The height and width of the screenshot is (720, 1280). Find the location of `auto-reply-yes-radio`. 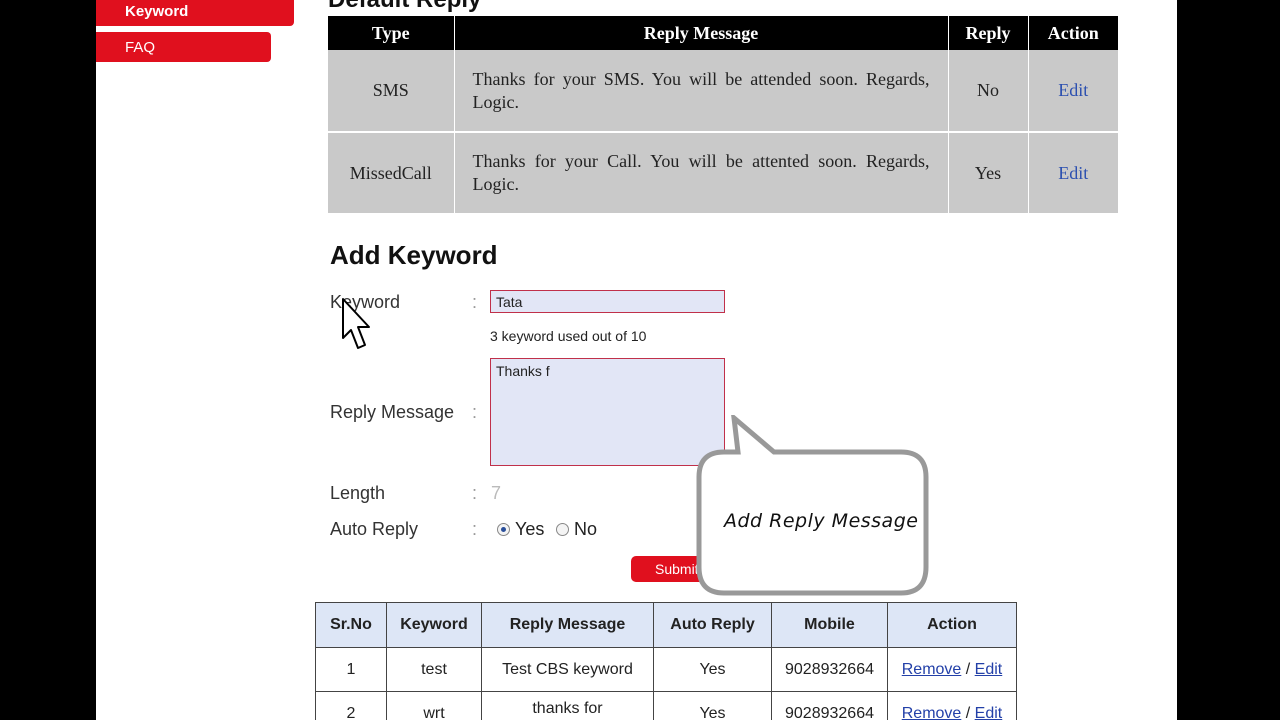

auto-reply-yes-radio is located at coordinates (503, 529).